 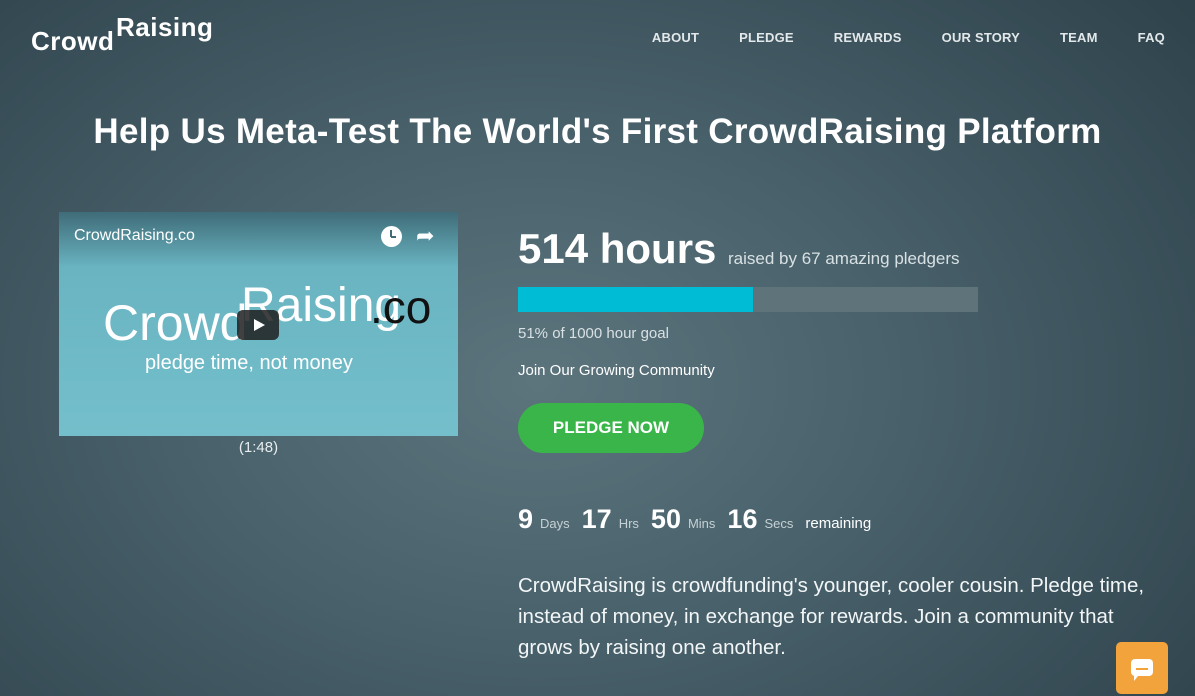 What do you see at coordinates (165, 27) in the screenshot?
I see `logo-raising-text: Raising` at bounding box center [165, 27].